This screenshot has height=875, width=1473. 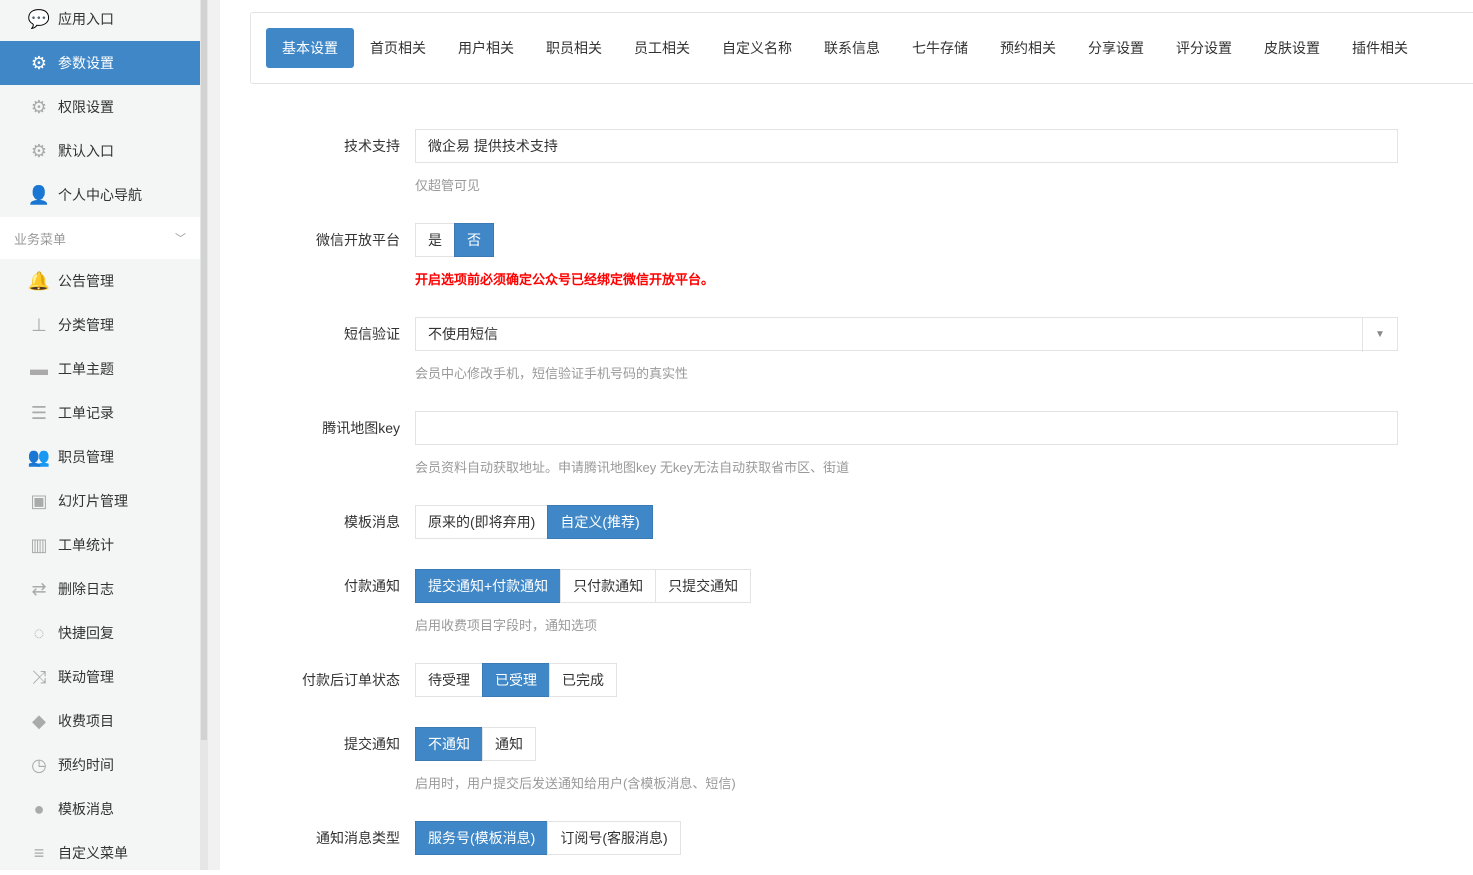 What do you see at coordinates (574, 48) in the screenshot?
I see `tab: 职员相关` at bounding box center [574, 48].